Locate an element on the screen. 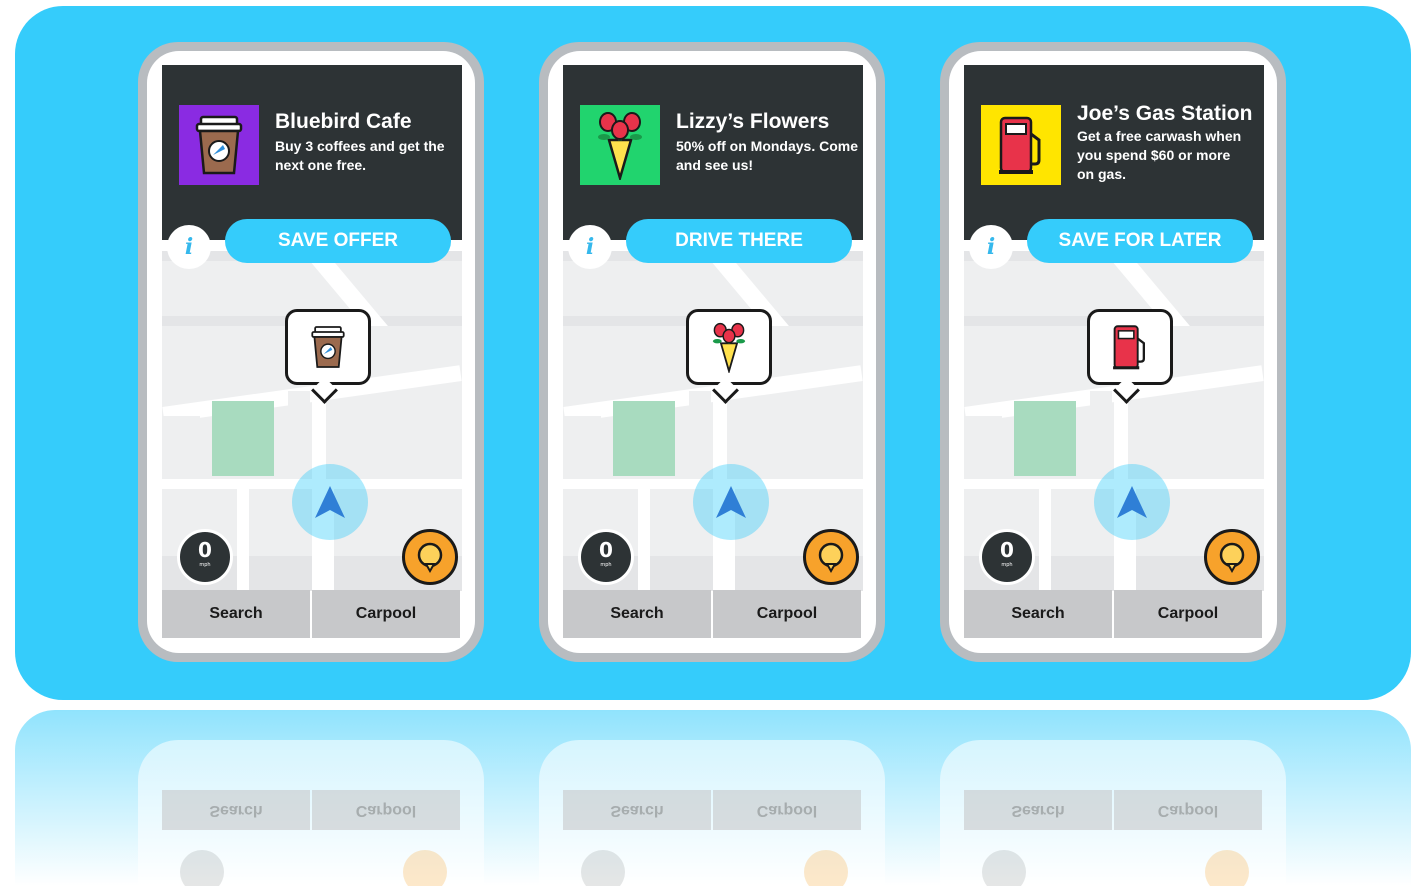  business-name: Joe’s Gas Station is located at coordinates (1165, 113).